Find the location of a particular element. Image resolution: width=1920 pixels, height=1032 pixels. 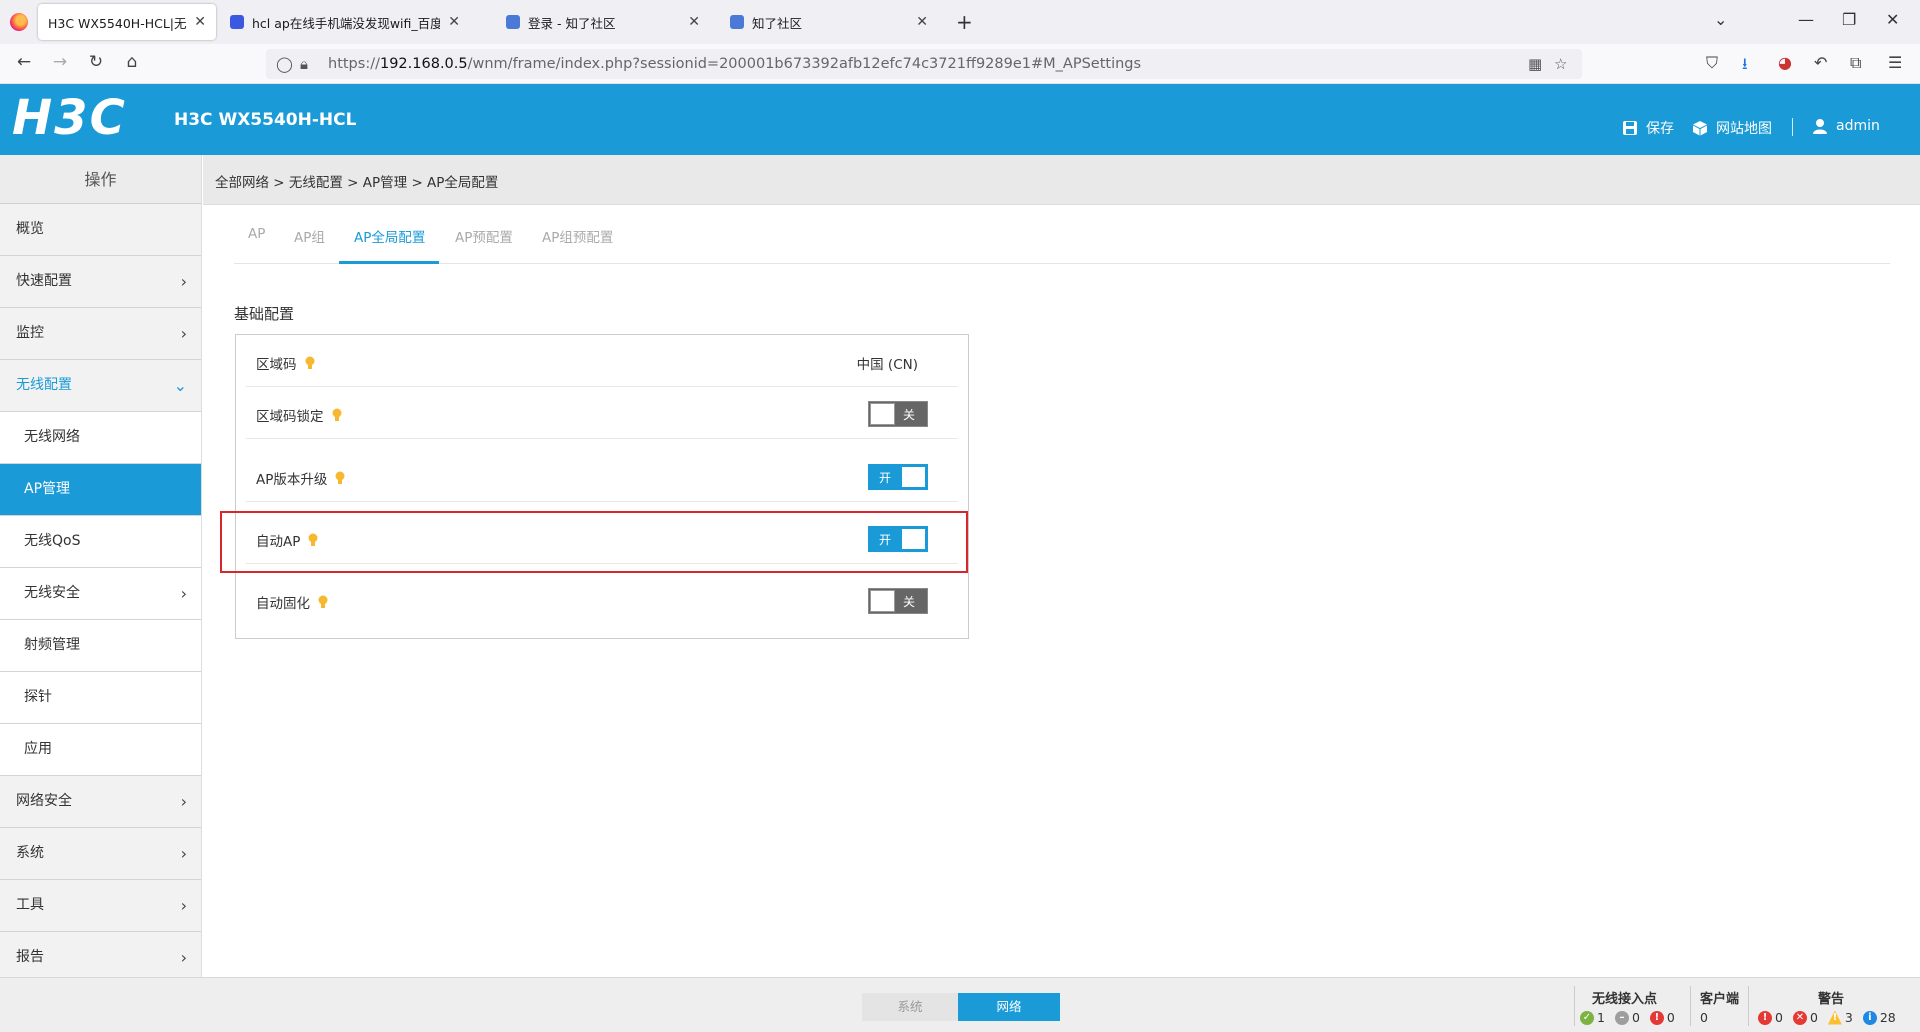

sidebar-item-wireless-security: 无线安全 › is located at coordinates (100, 594).